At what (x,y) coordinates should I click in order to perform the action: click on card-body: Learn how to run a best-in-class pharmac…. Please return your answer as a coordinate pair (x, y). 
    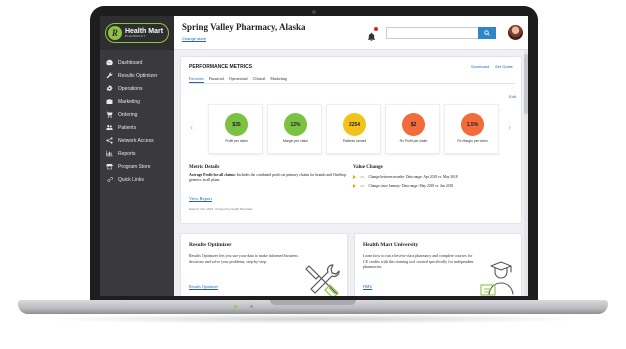
    Looking at the image, I should click on (418, 261).